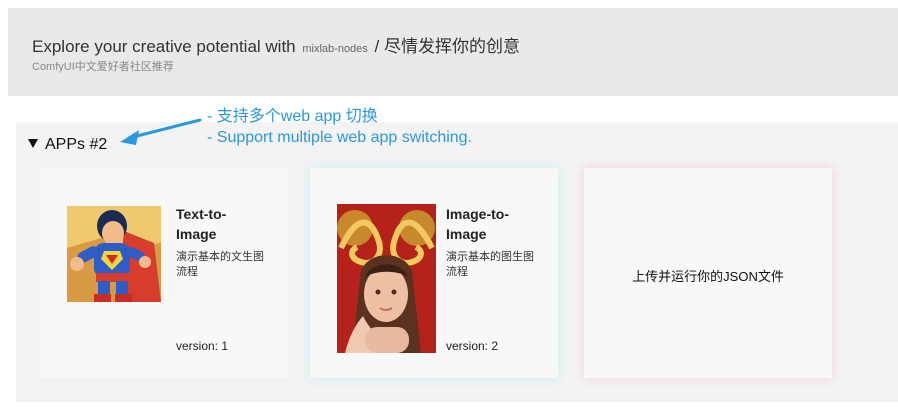 This screenshot has width=898, height=420. What do you see at coordinates (202, 346) in the screenshot?
I see `app-card-version: version: 1` at bounding box center [202, 346].